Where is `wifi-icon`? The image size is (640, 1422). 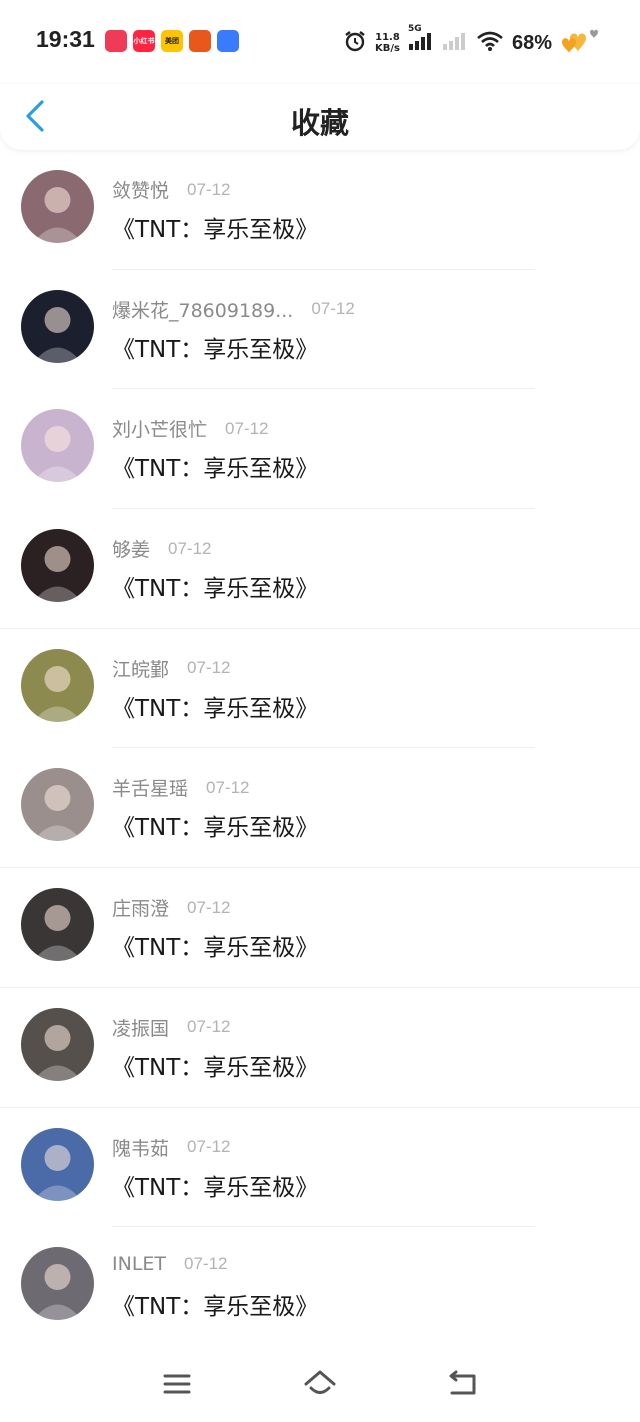 wifi-icon is located at coordinates (490, 43).